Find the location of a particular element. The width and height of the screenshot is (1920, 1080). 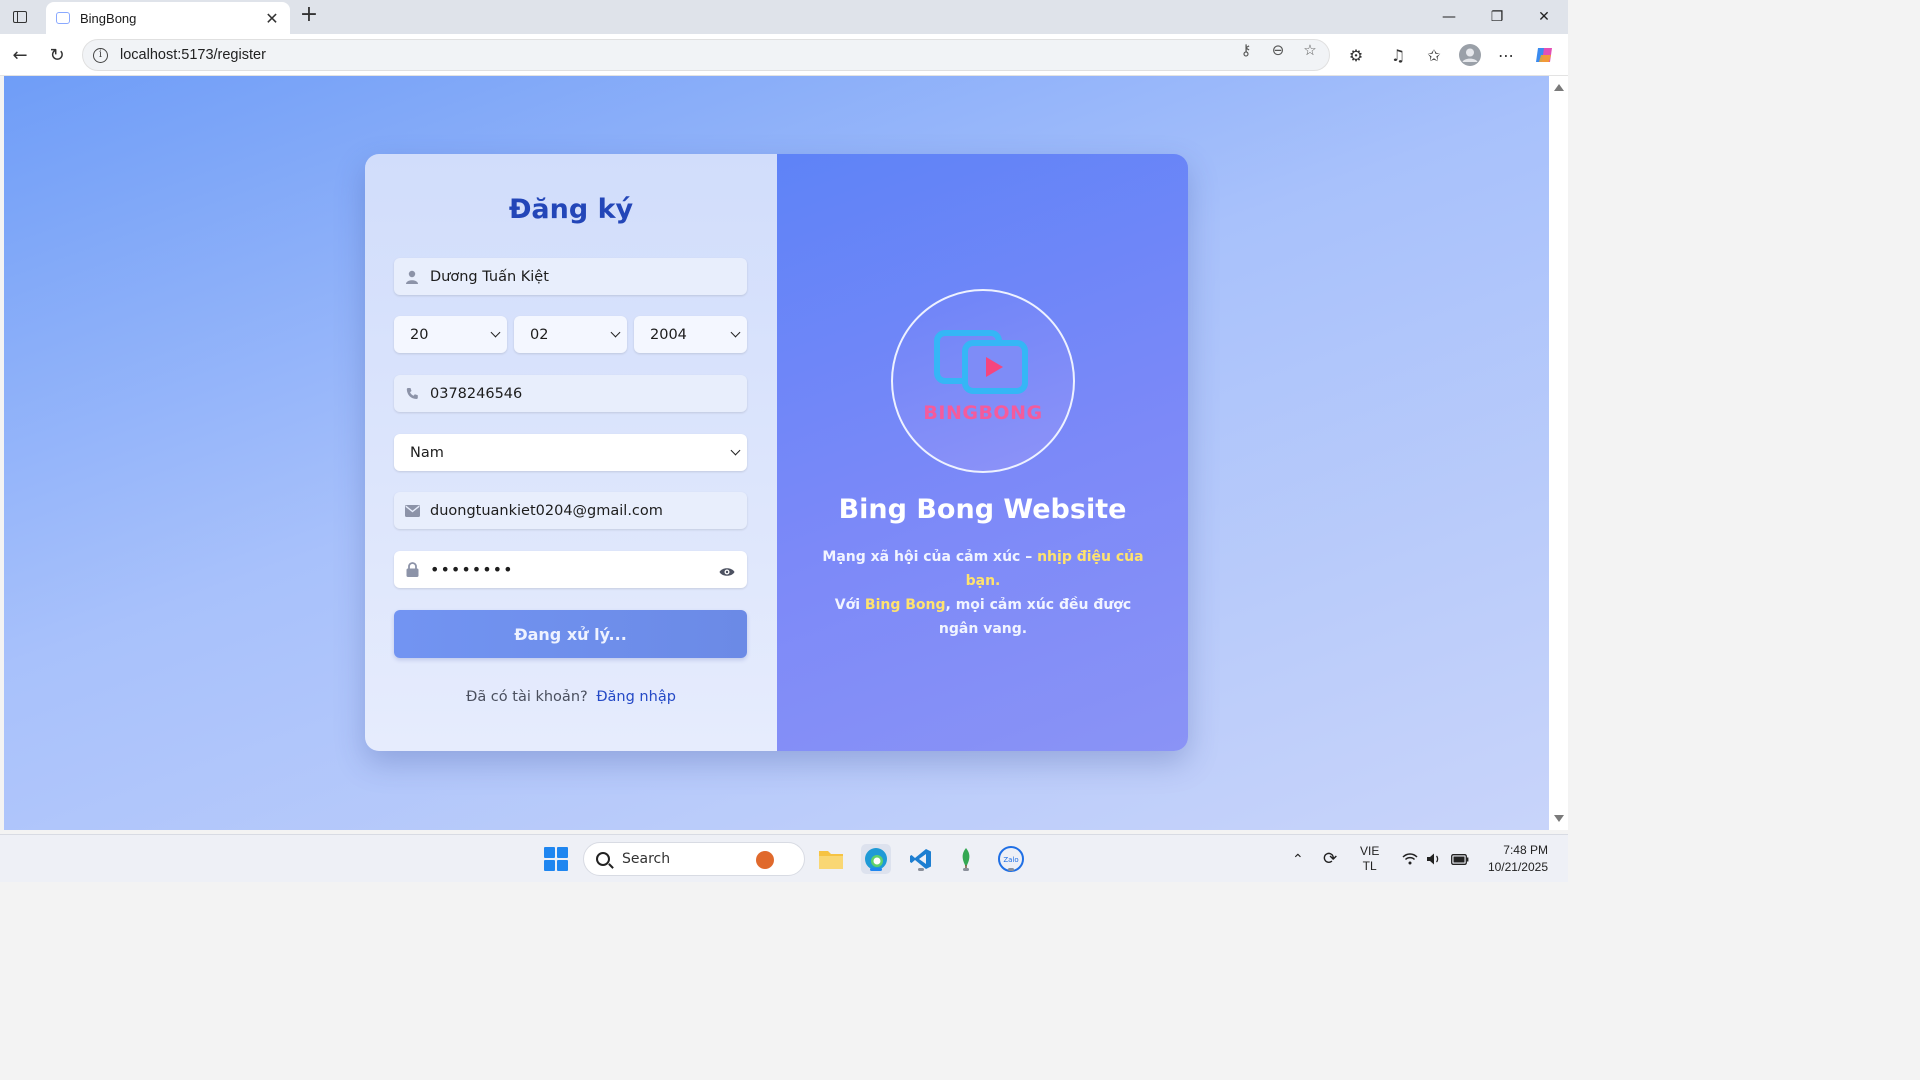

taskbar-search: Search is located at coordinates (694, 859).